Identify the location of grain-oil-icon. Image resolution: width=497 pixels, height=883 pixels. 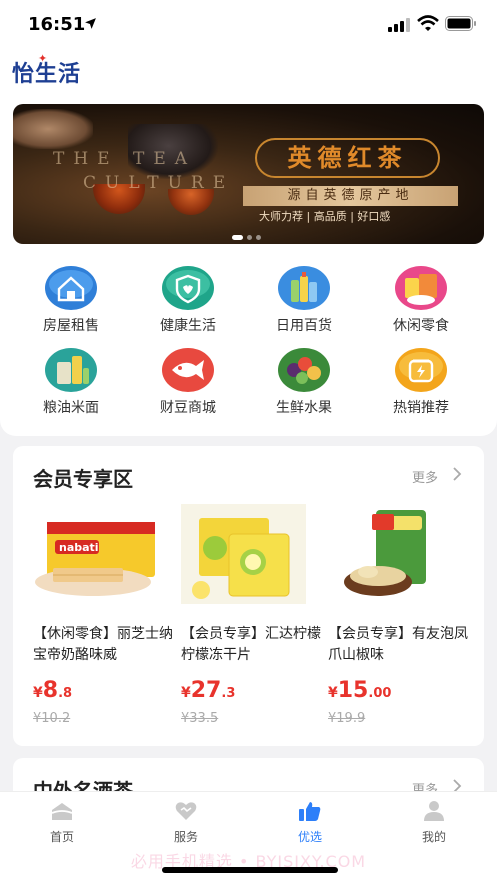
(71, 370).